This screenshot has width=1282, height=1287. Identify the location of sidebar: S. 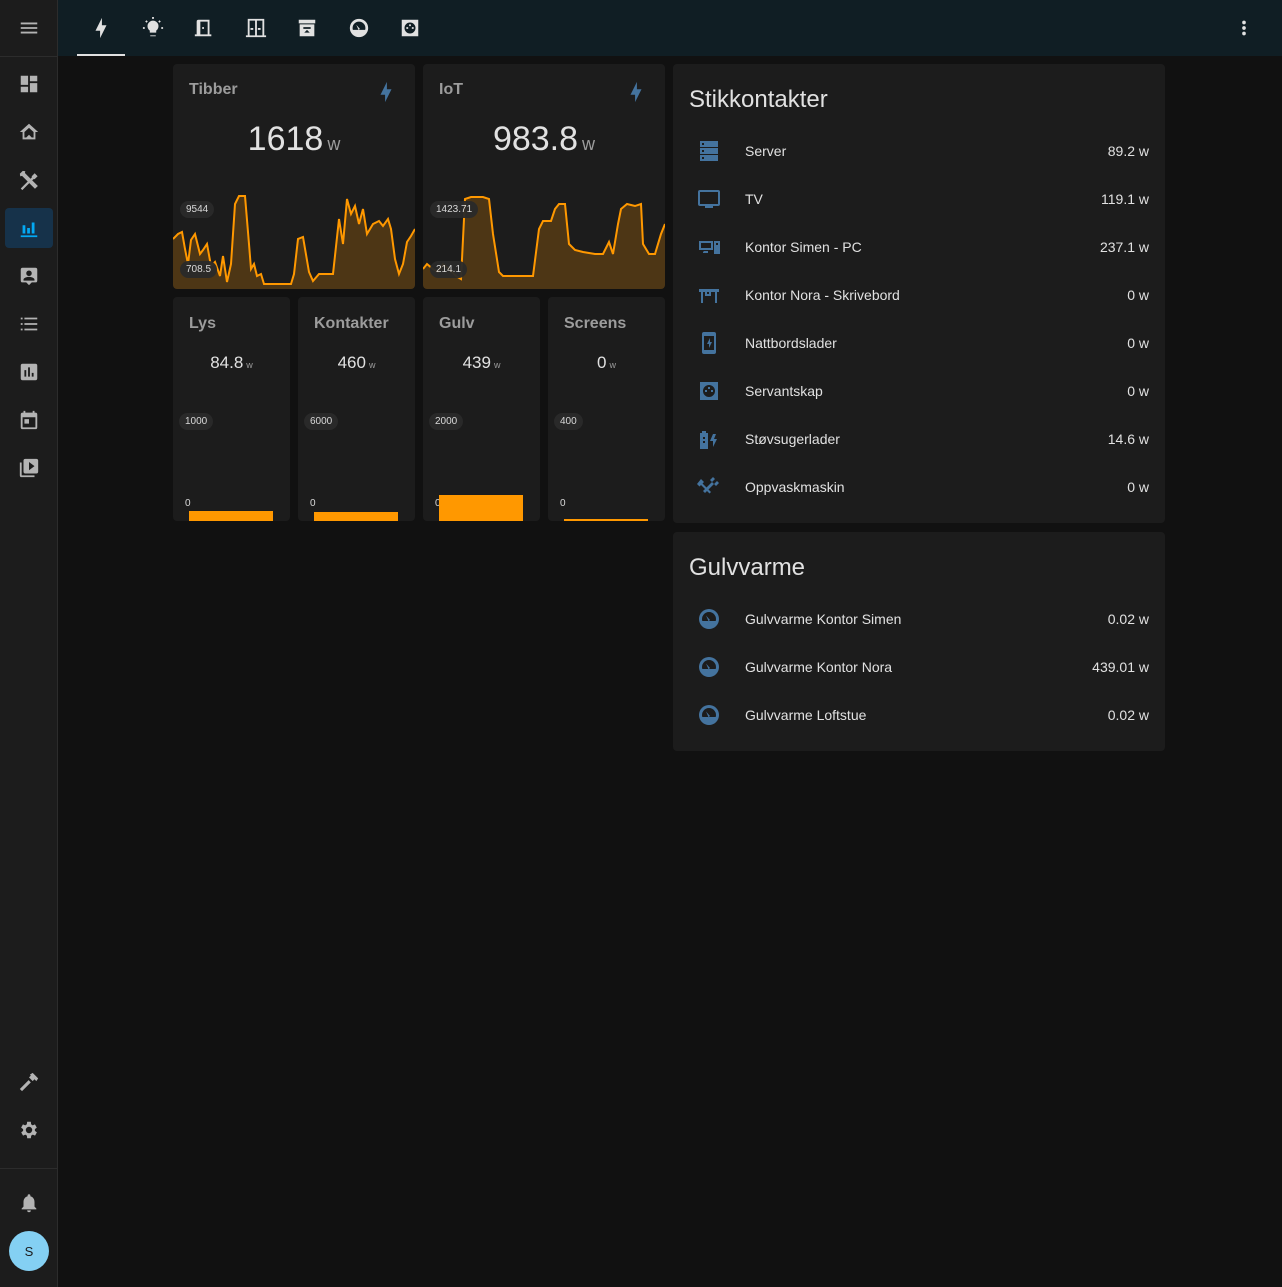
(29, 643).